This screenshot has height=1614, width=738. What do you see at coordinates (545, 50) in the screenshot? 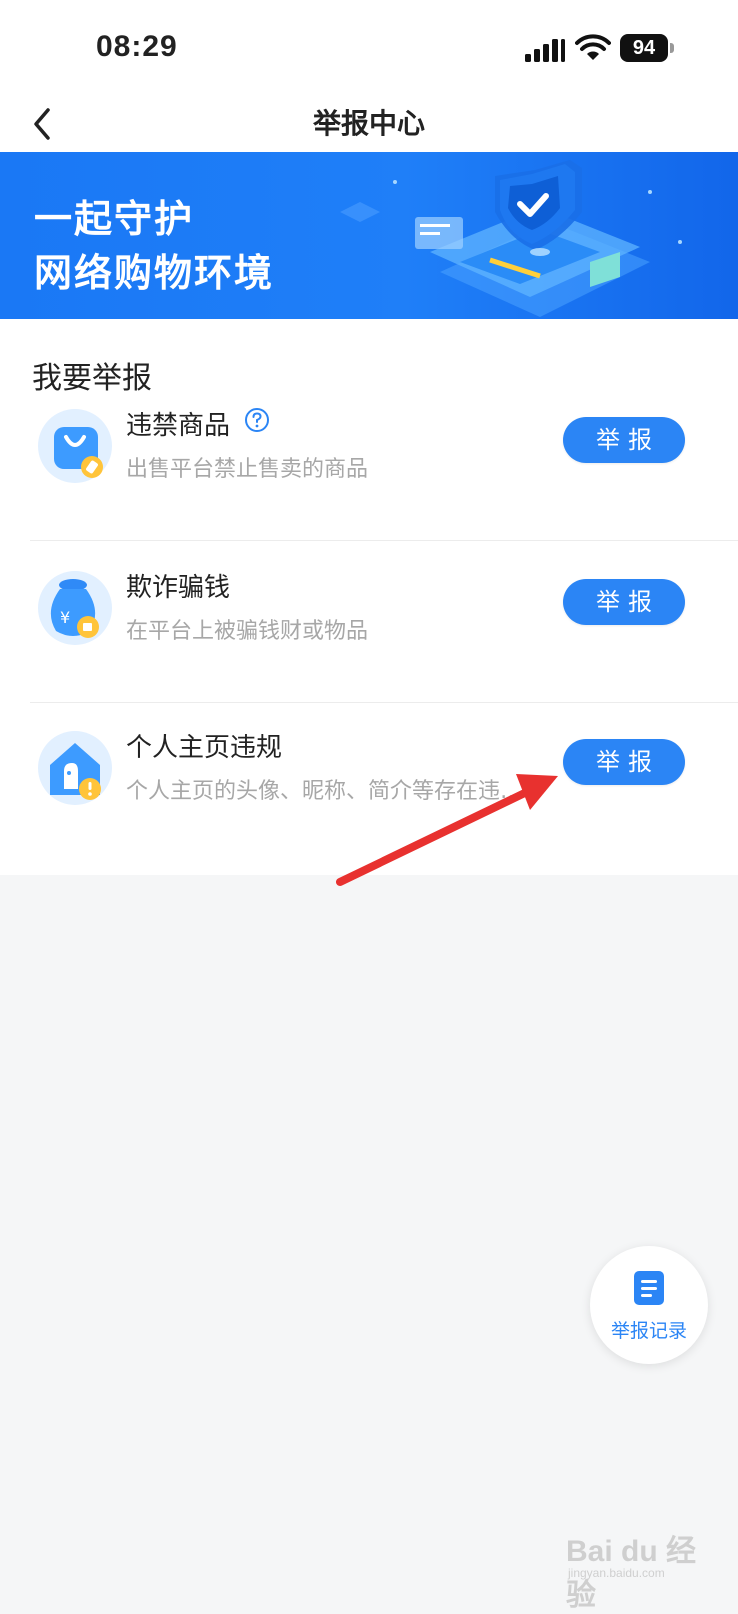
I see `signal-icon` at bounding box center [545, 50].